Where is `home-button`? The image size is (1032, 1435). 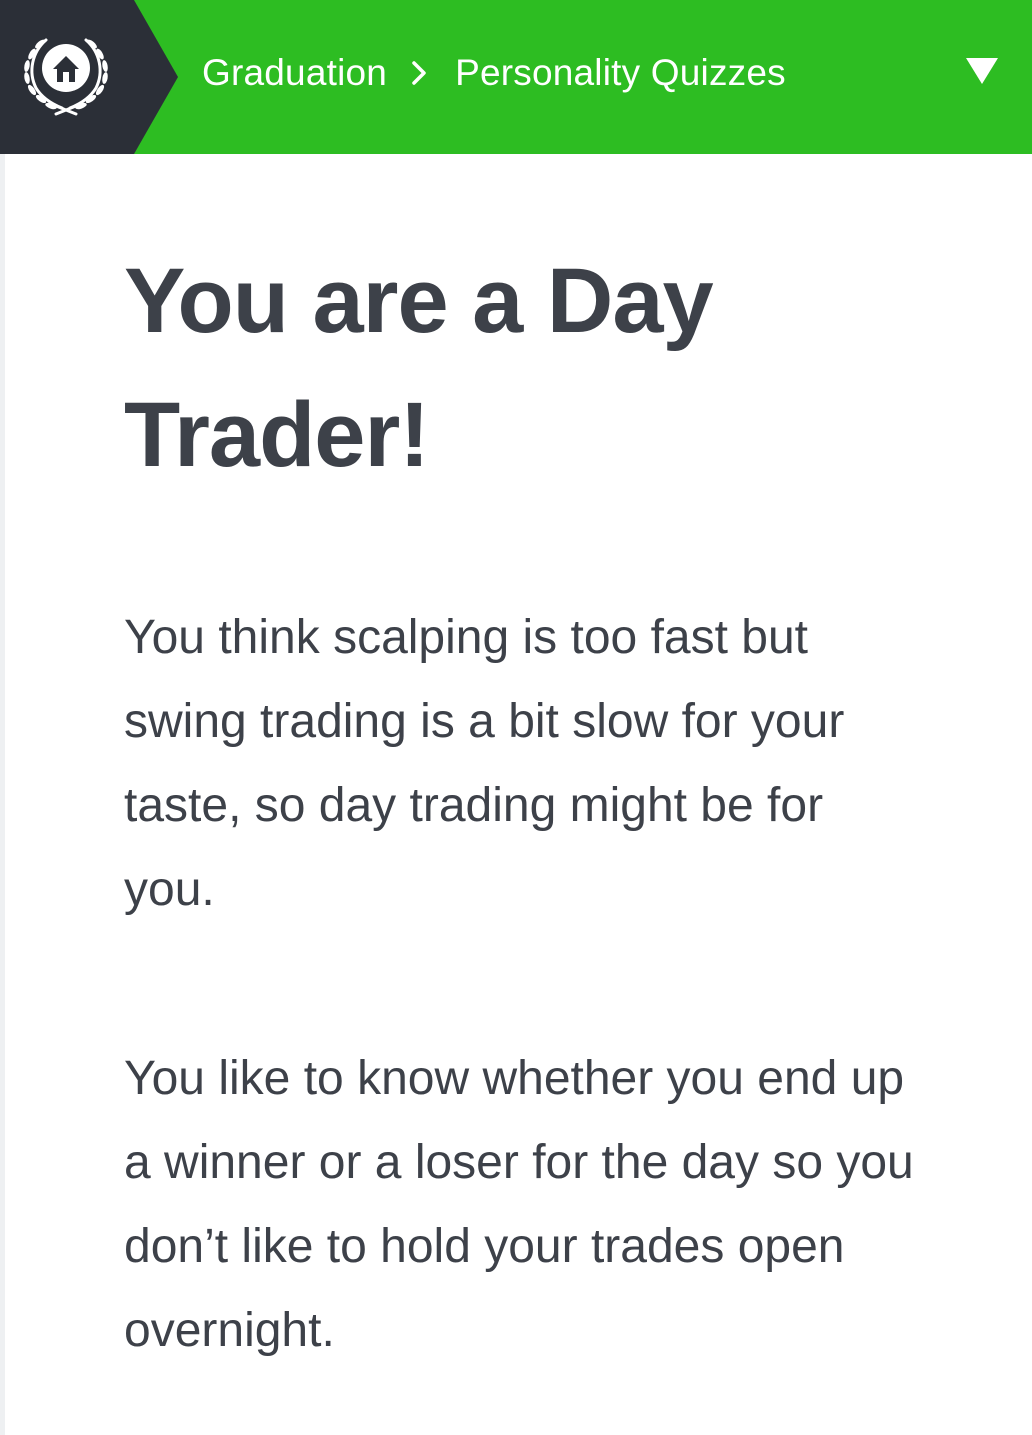
home-button is located at coordinates (89, 77).